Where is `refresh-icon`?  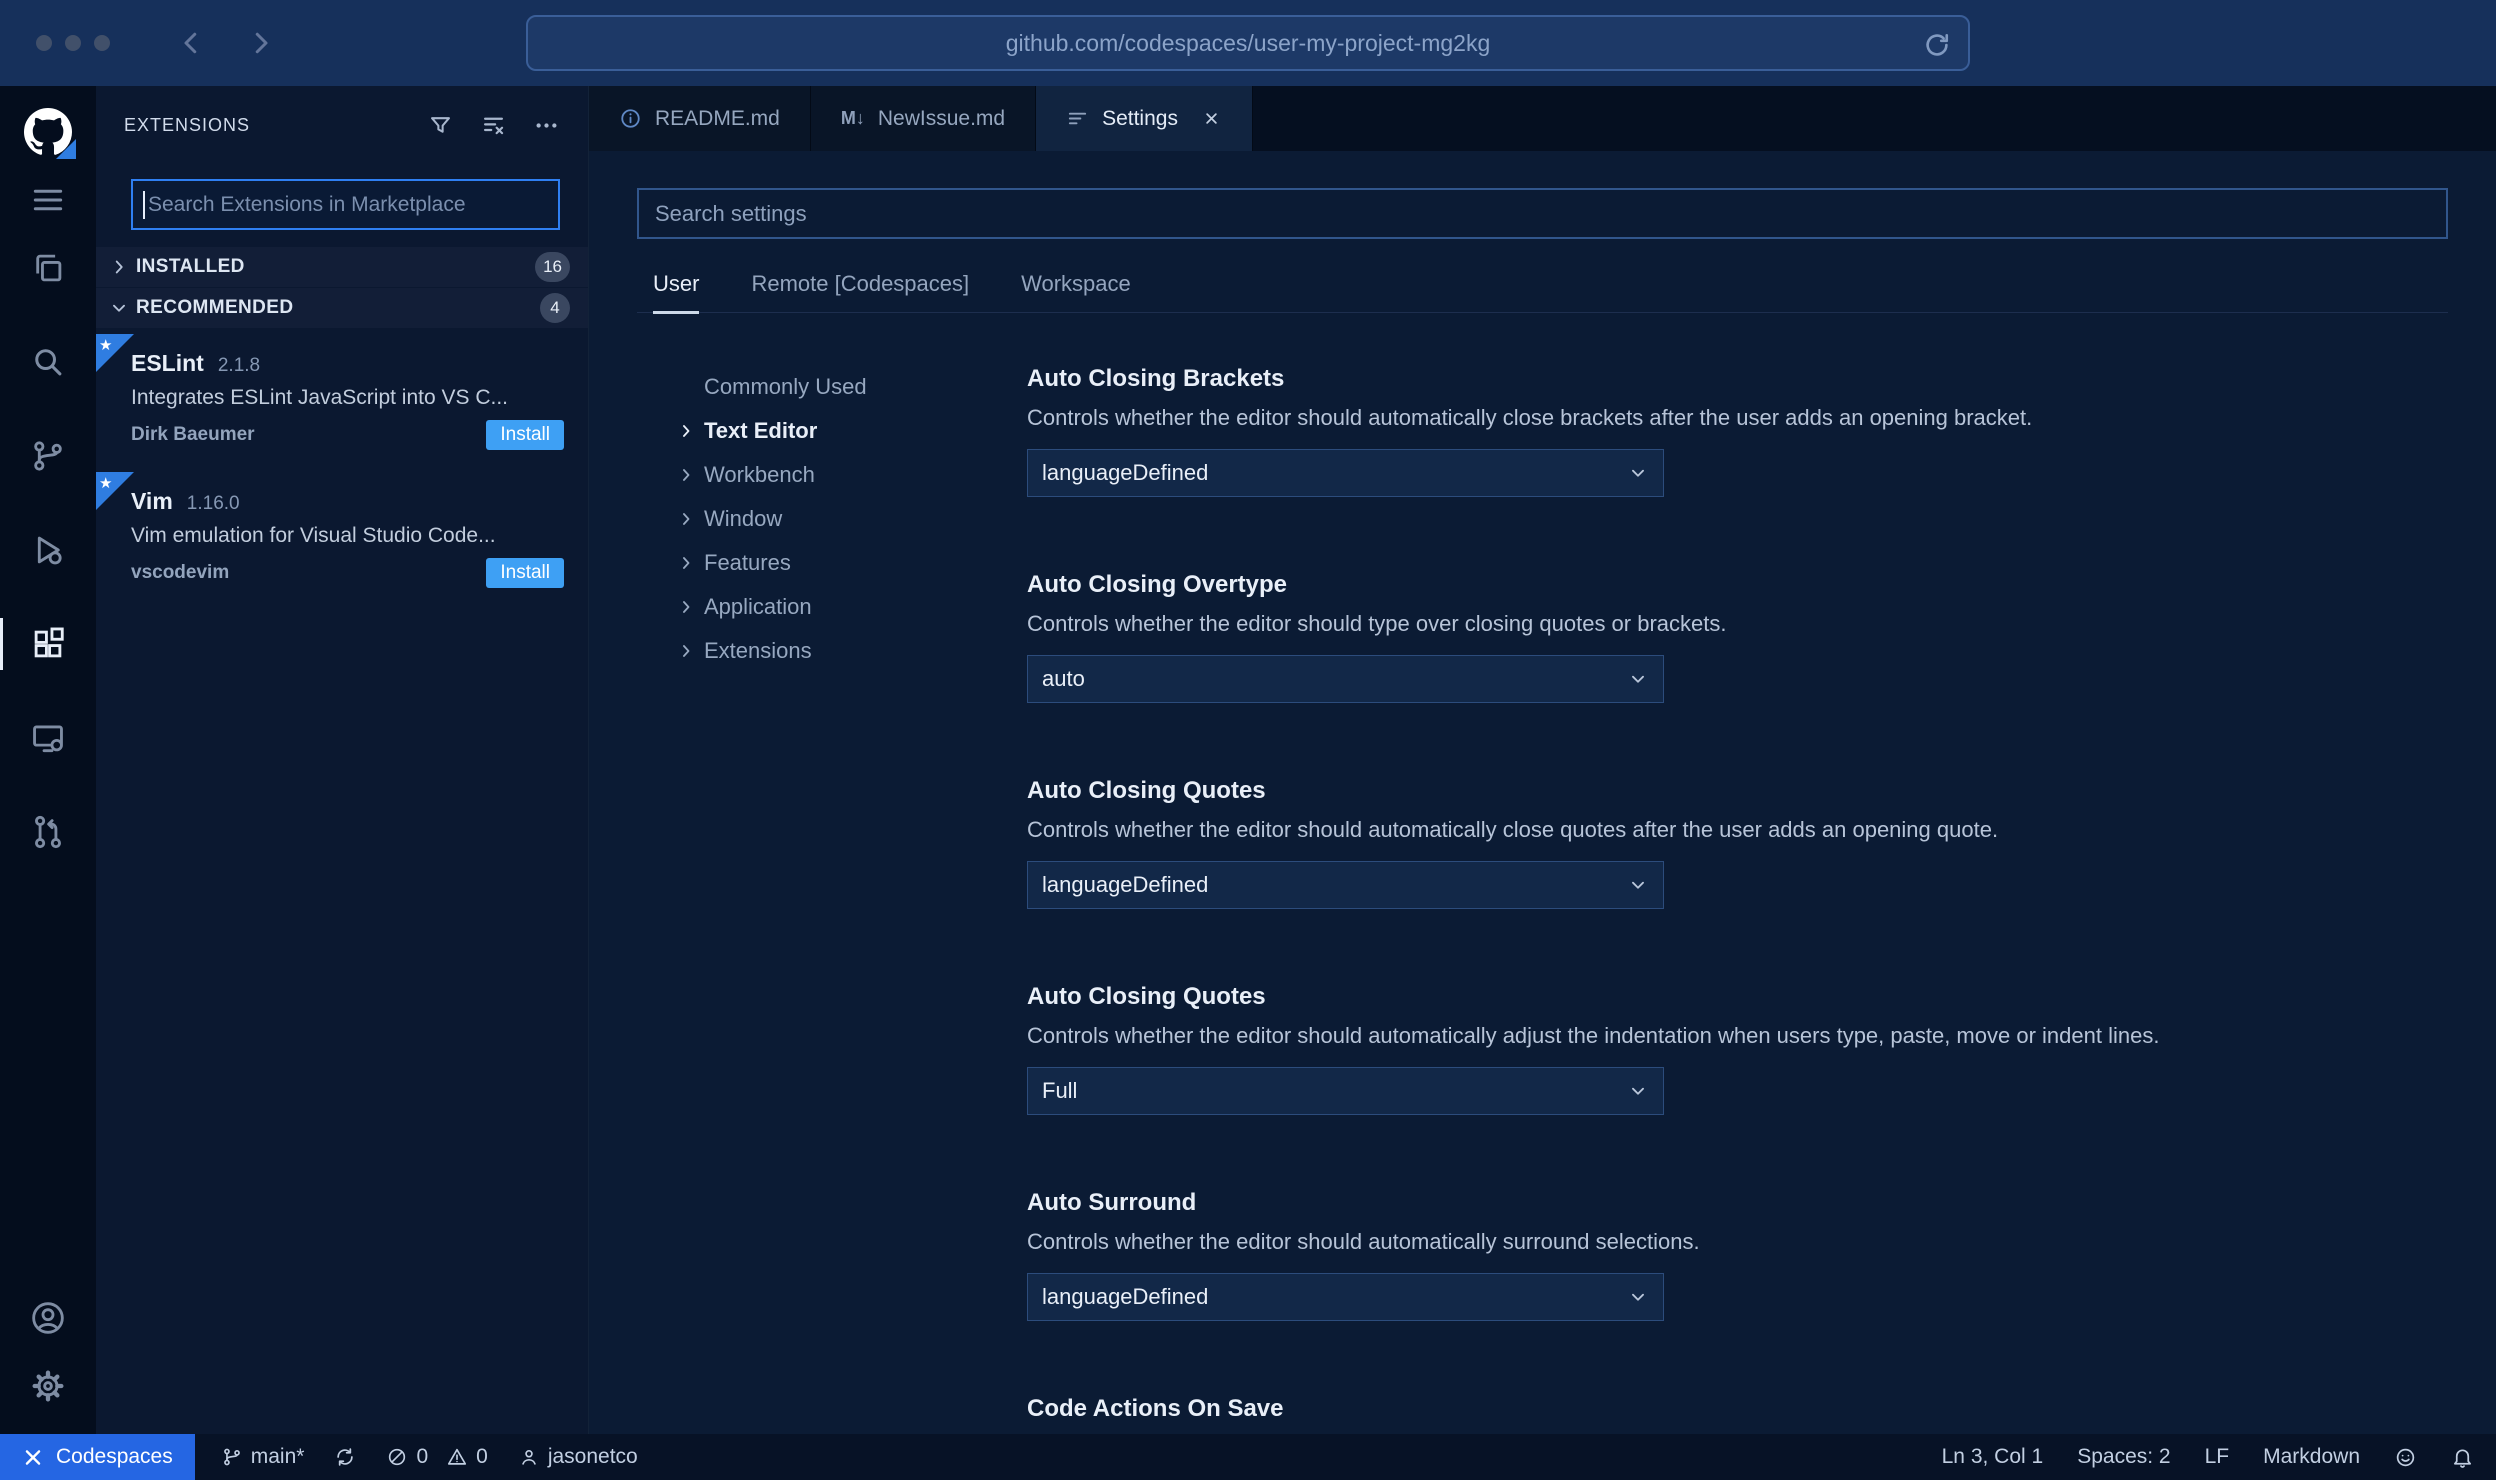 refresh-icon is located at coordinates (1937, 45).